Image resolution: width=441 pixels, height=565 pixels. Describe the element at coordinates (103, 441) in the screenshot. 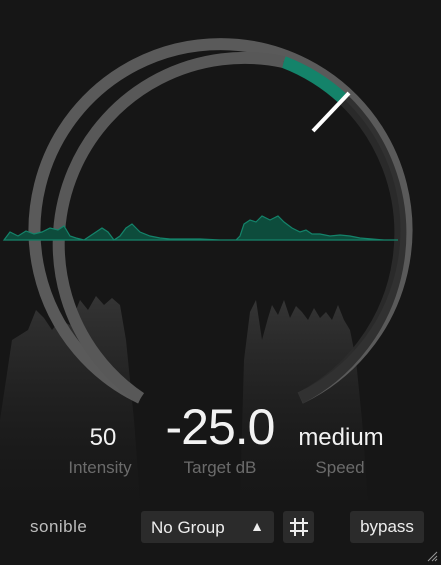

I see `intensity-value: 50` at that location.